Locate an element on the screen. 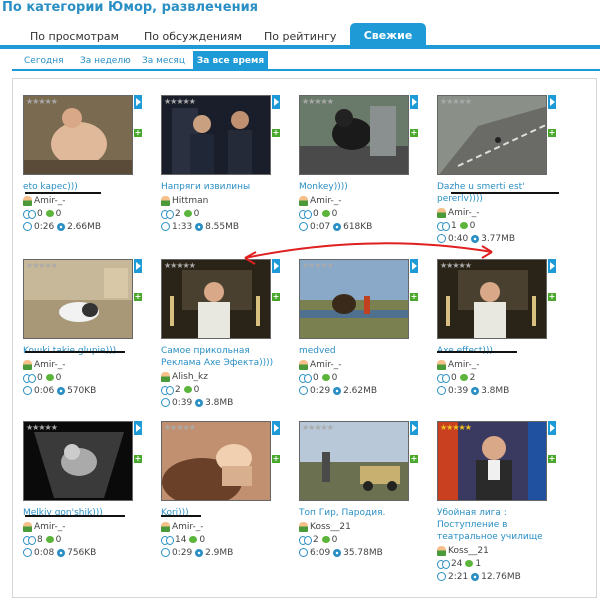  tab-by-rating: По рейтингу is located at coordinates (300, 37).